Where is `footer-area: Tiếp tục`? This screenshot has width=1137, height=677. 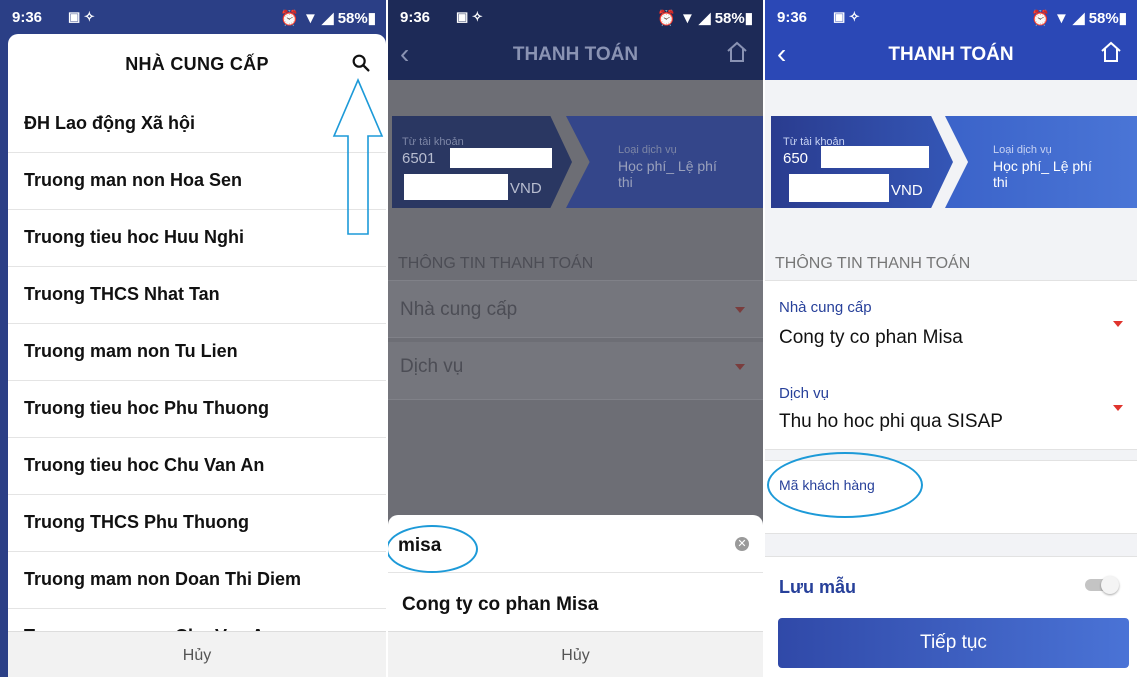 footer-area: Tiếp tục is located at coordinates (951, 645).